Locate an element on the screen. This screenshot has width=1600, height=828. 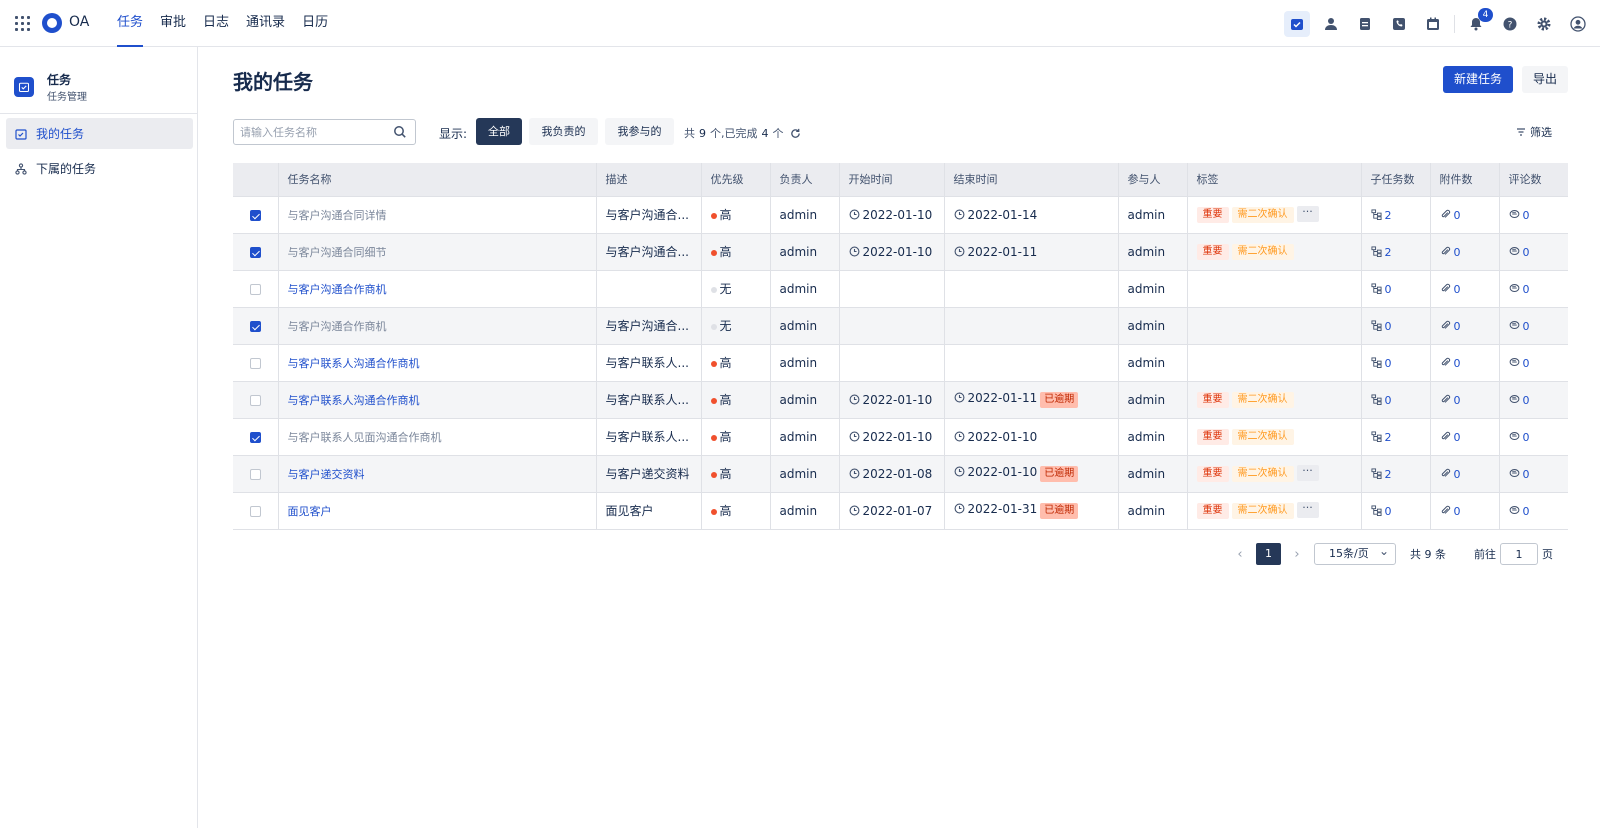
refresh-icon is located at coordinates (795, 133).